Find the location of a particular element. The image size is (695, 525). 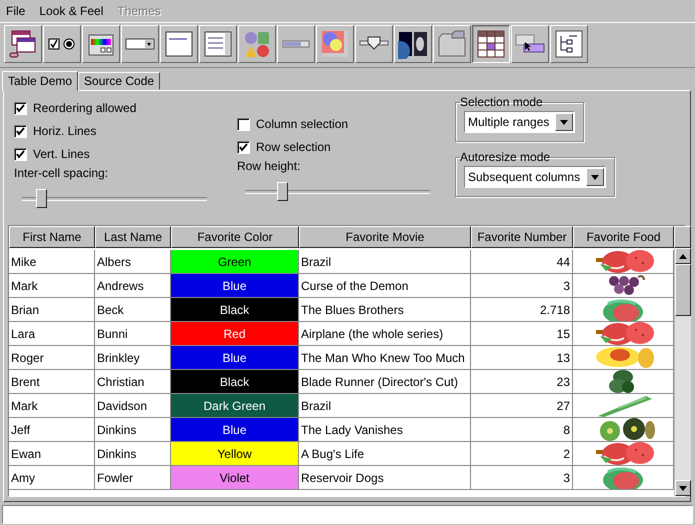

column-header: Favorite Number is located at coordinates (522, 237).